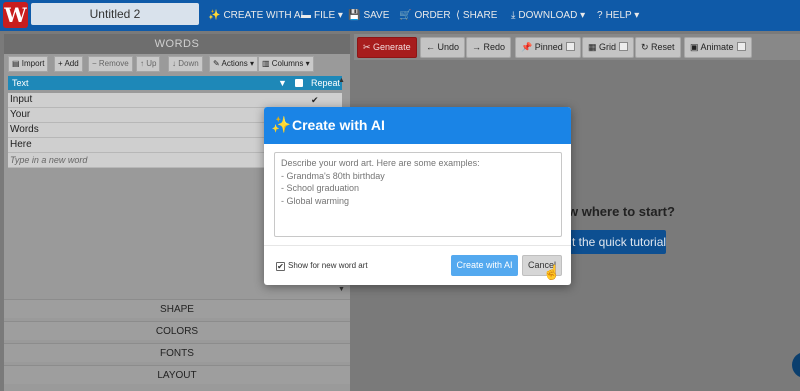  I want to click on nav-download: ⤓ DOWNLOAD ▾, so click(548, 15).